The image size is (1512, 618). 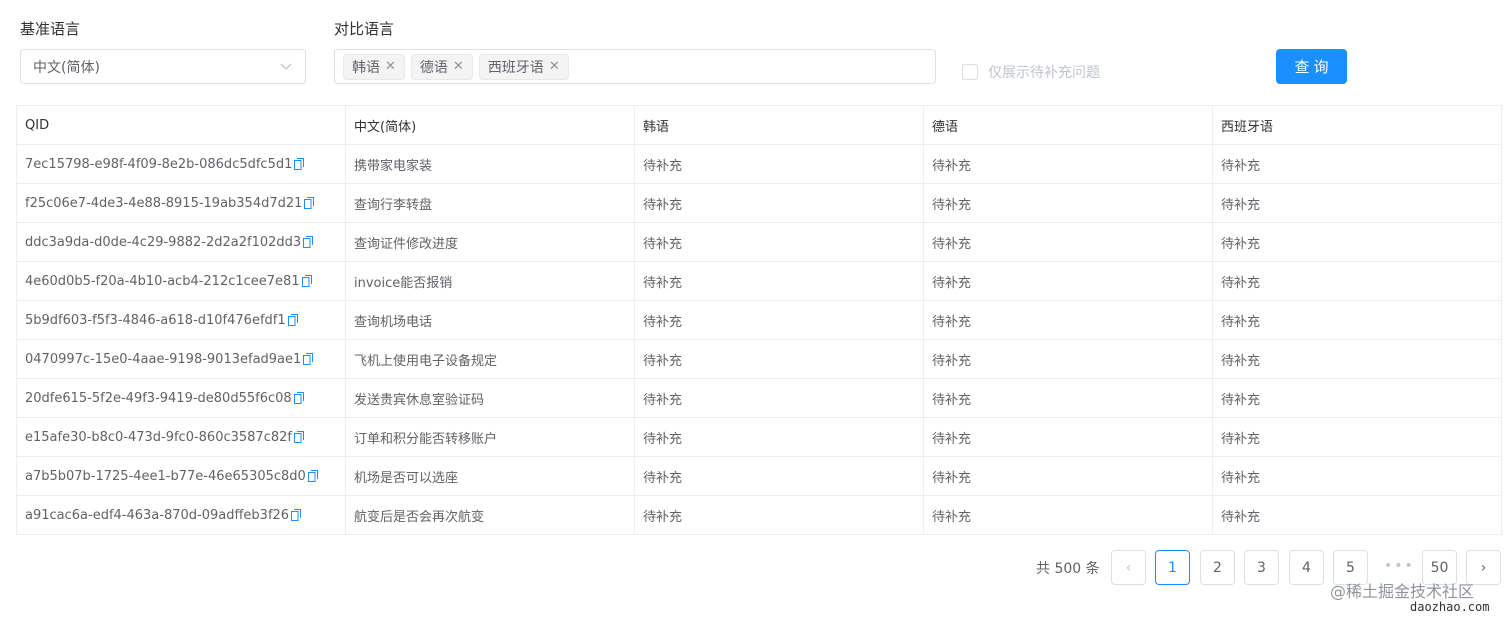 I want to click on watermark-community: @稀土掘金技术社区, so click(x=1402, y=591).